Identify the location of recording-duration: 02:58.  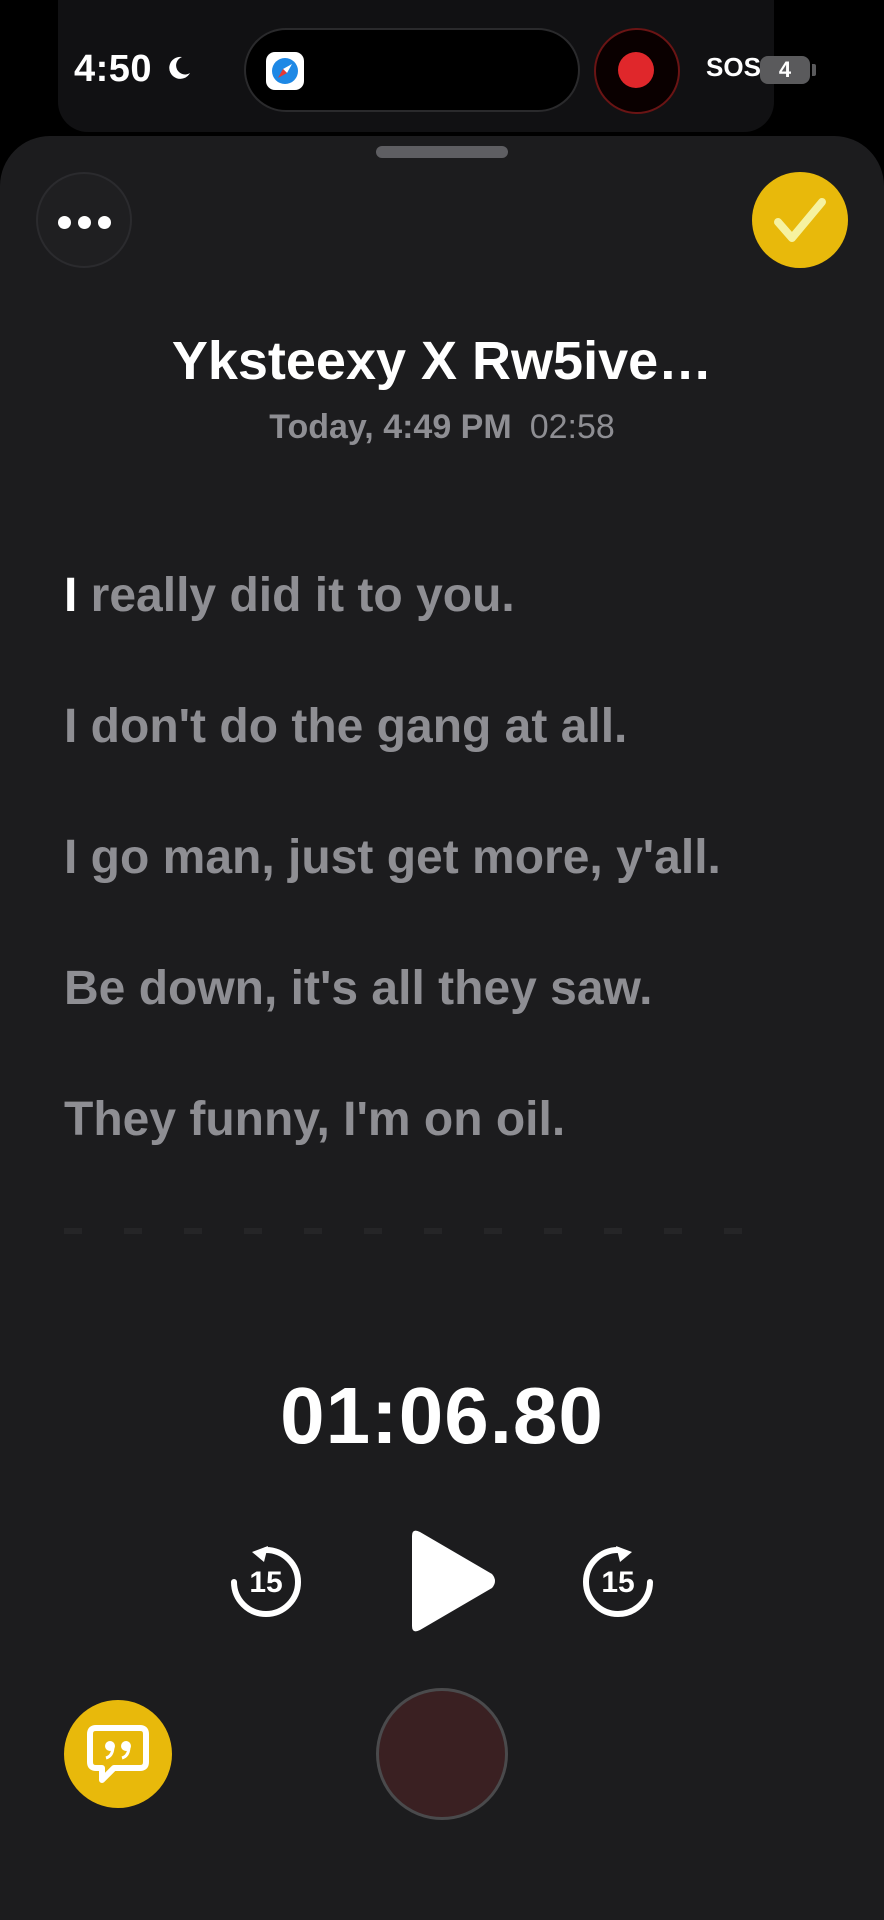
(572, 427).